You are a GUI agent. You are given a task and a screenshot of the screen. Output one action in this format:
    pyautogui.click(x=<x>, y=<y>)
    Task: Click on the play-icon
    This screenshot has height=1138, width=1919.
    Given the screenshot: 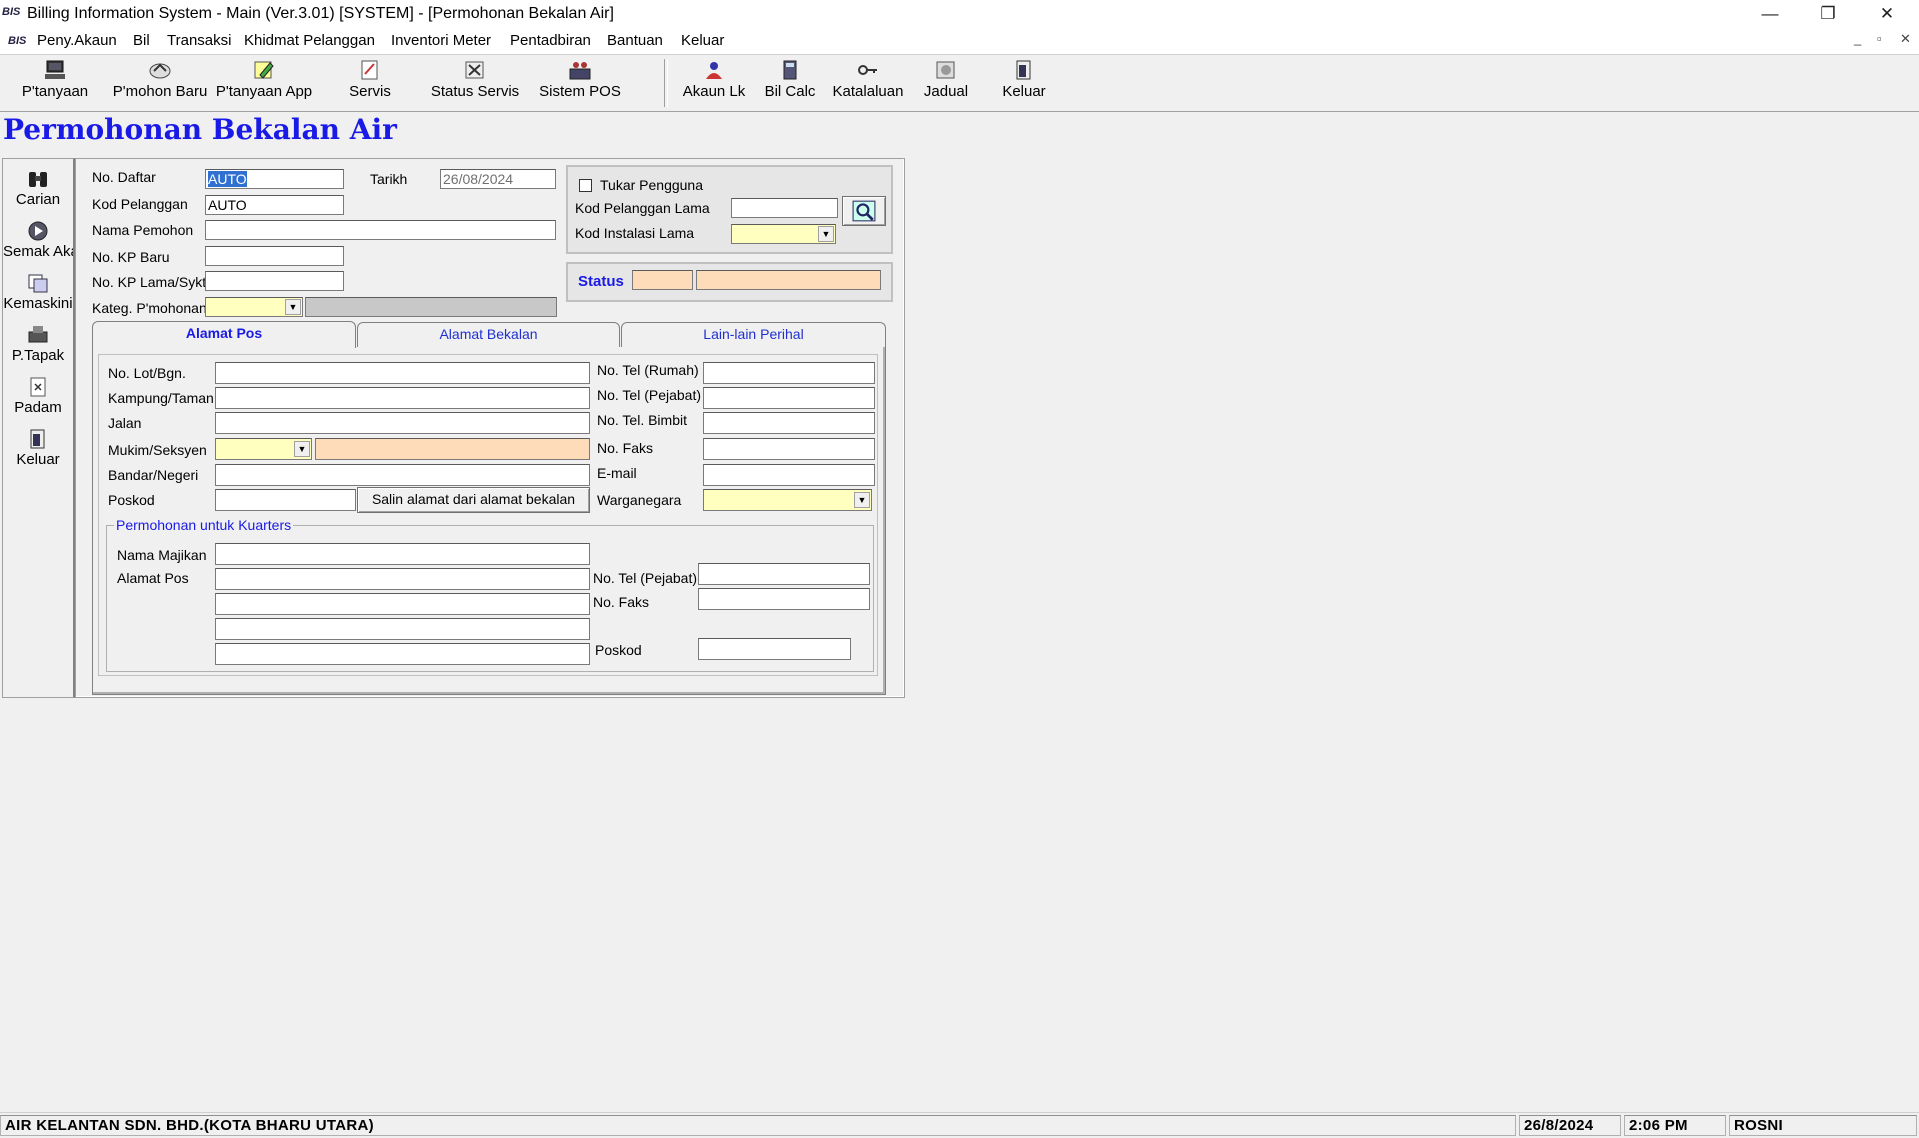 What is the action you would take?
    pyautogui.click(x=38, y=231)
    